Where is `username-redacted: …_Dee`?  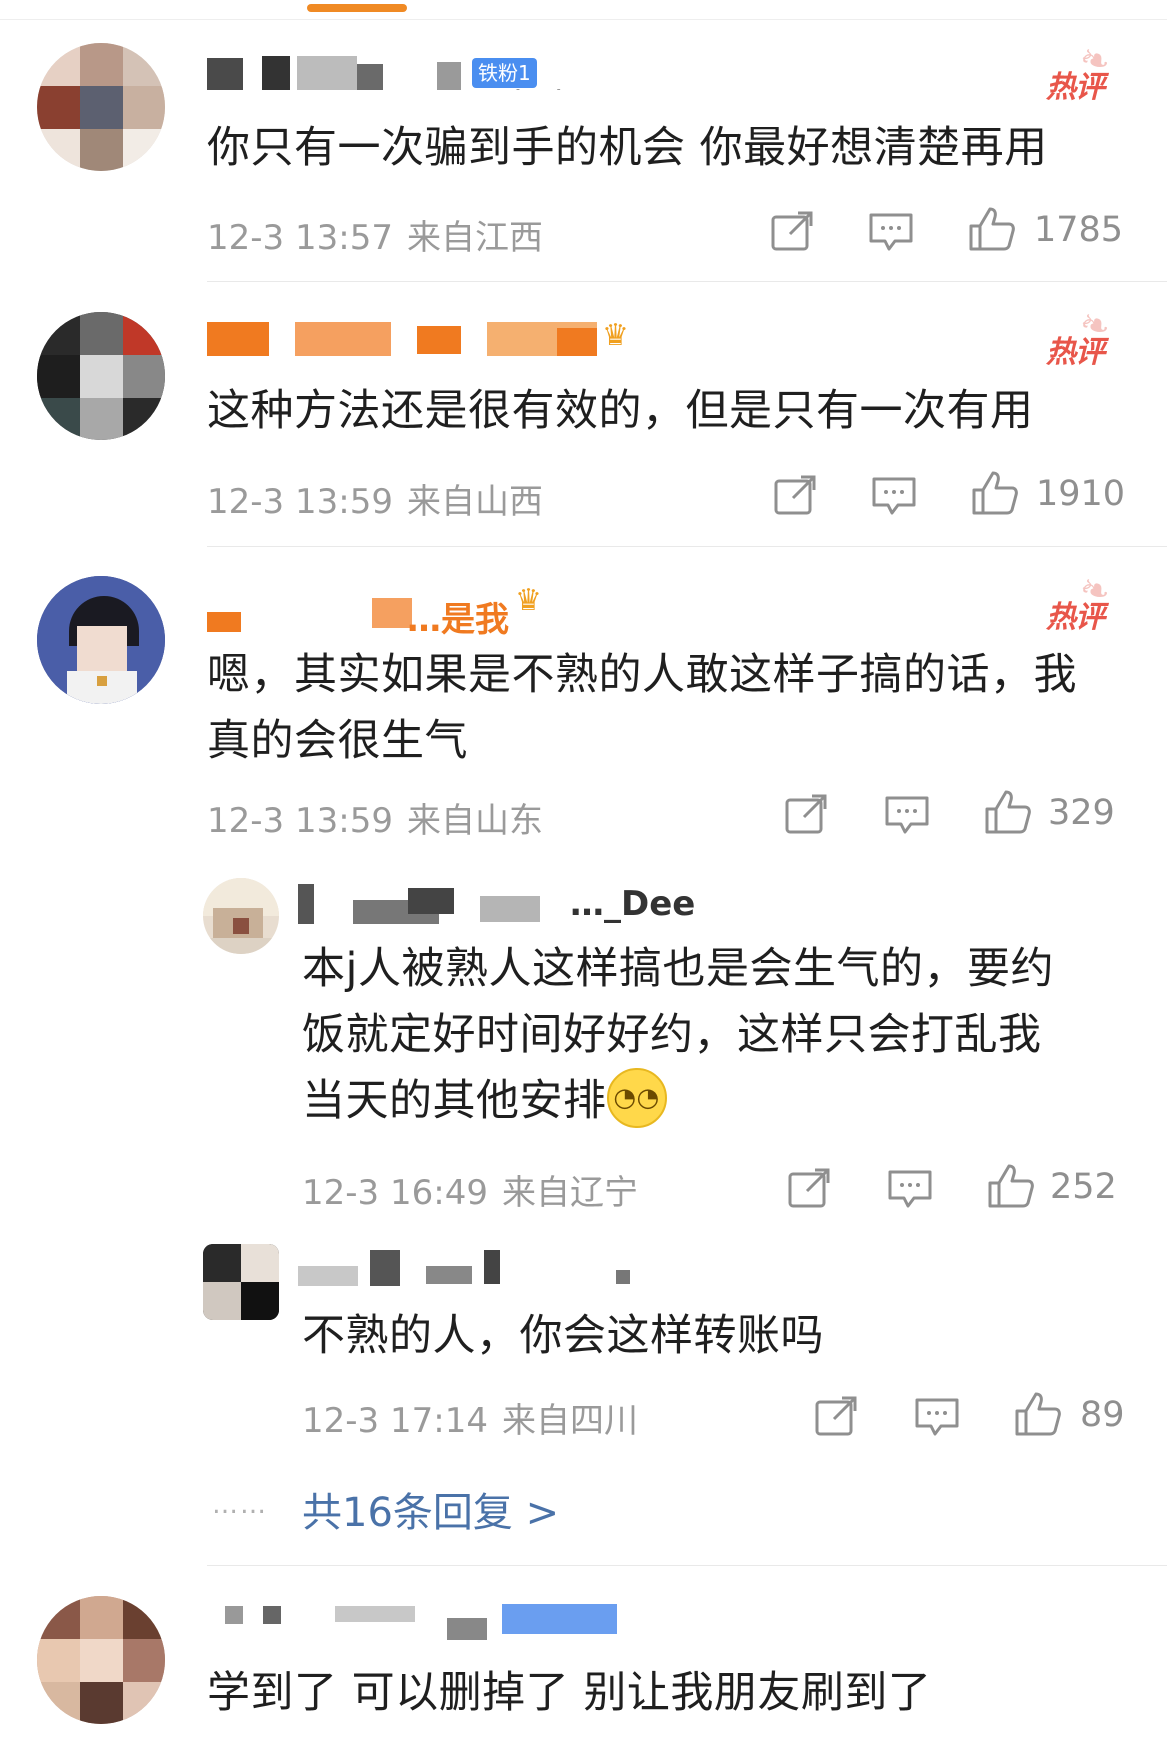
username-redacted: …_Dee is located at coordinates (508, 903).